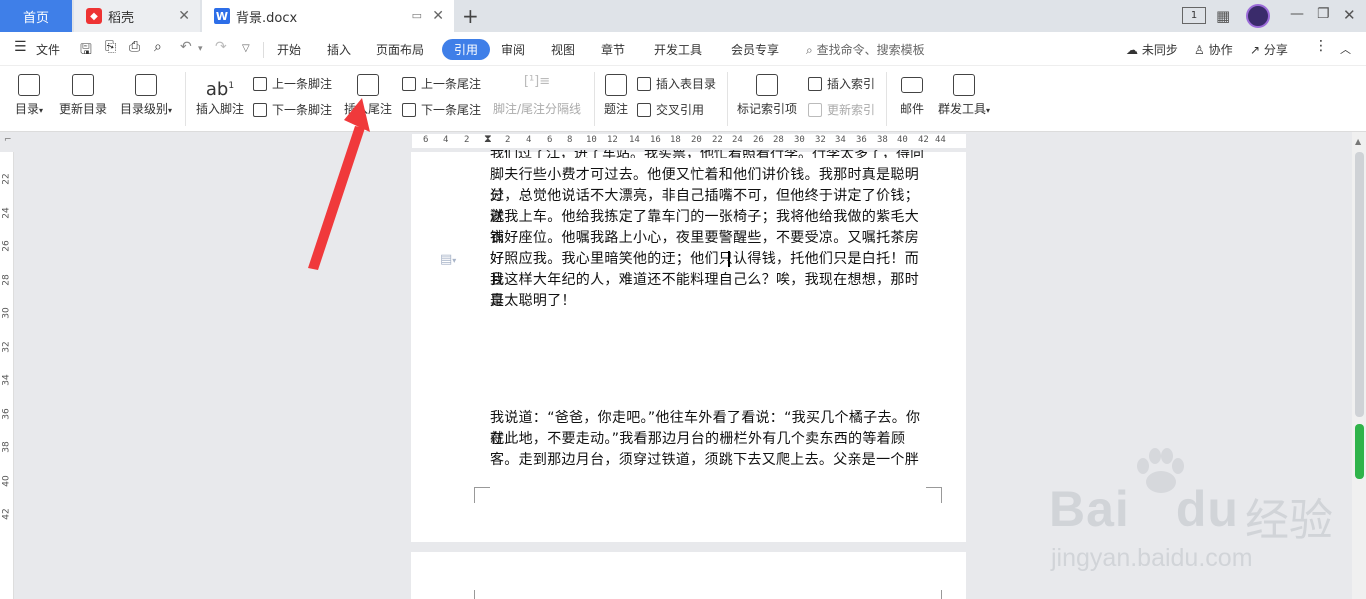  What do you see at coordinates (1144, 509) in the screenshot?
I see `watermark-brand: Bai du` at bounding box center [1144, 509].